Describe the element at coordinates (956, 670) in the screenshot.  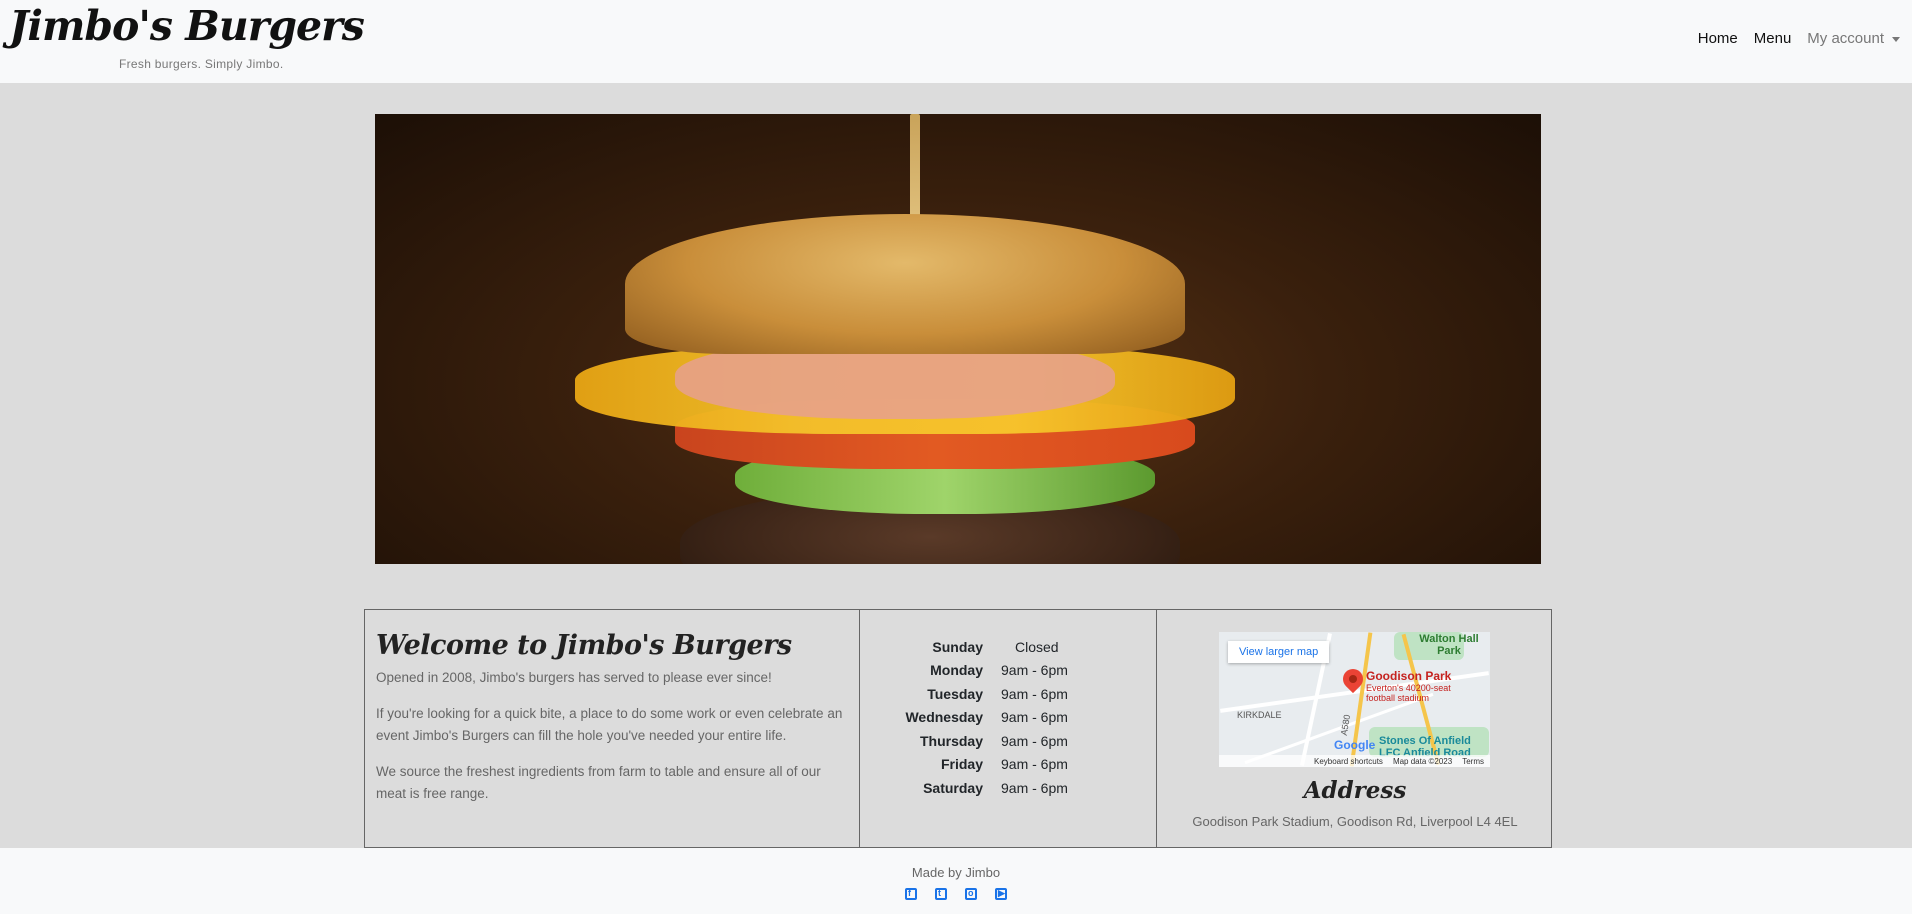
I see `hours-day: Monday` at that location.